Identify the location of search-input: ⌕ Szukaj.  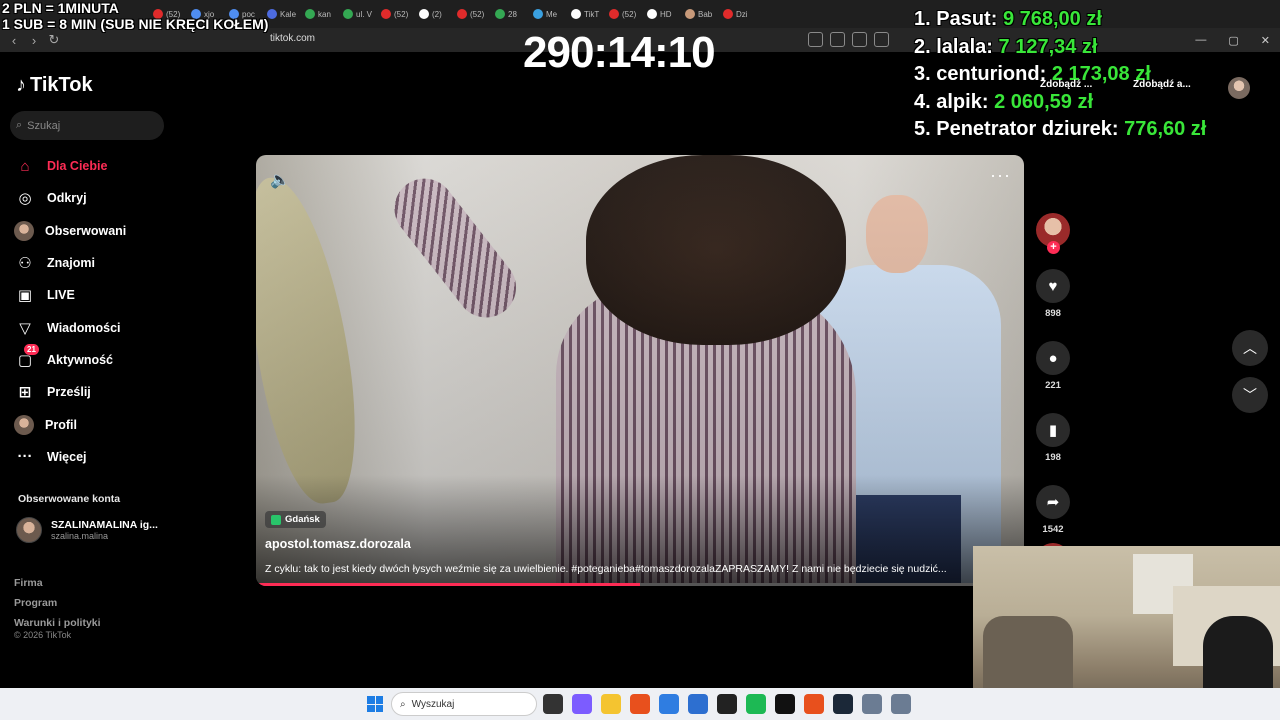
(87, 125).